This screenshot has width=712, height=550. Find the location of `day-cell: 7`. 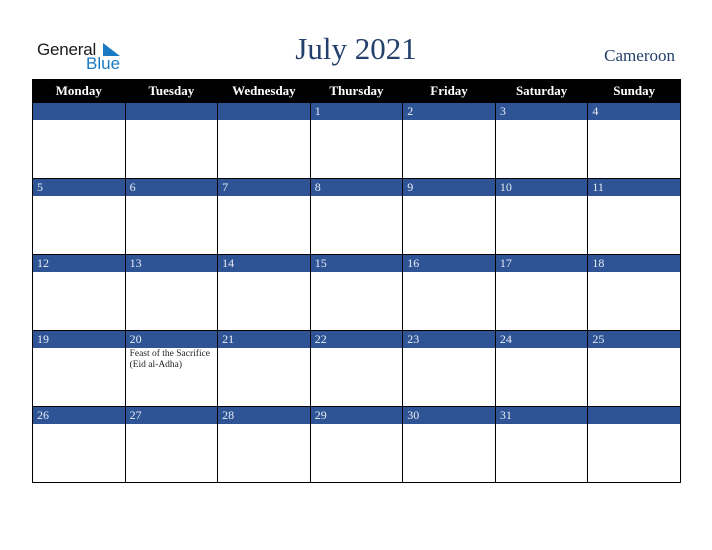

day-cell: 7 is located at coordinates (264, 216).